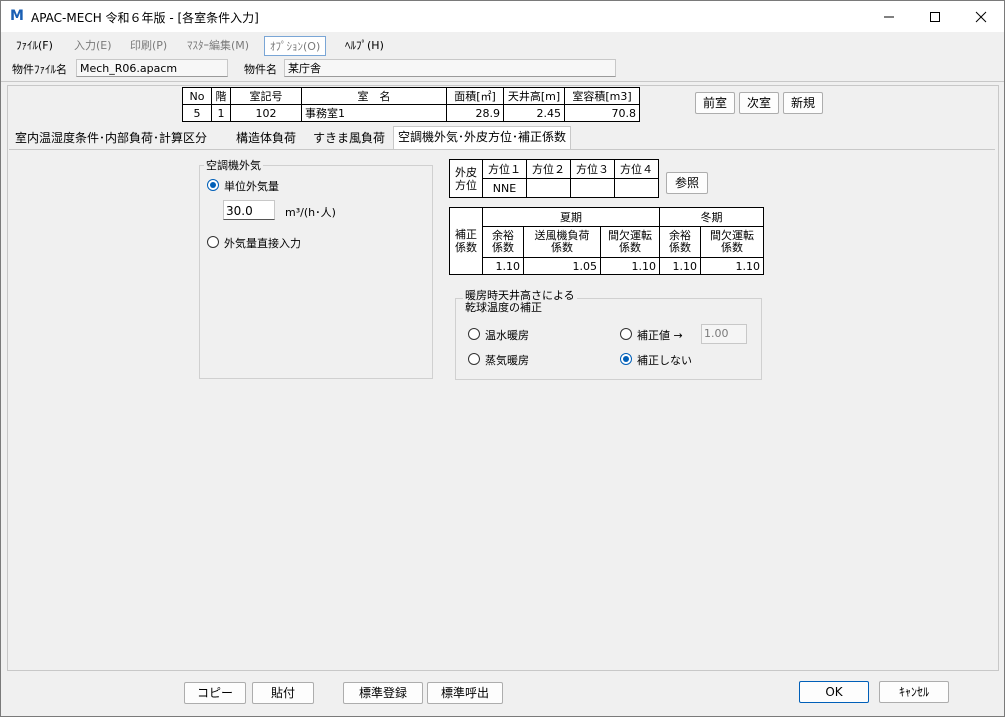 The width and height of the screenshot is (1005, 717). What do you see at coordinates (466, 178) in the screenshot?
I see `orientation-side-label: 外皮 方位` at bounding box center [466, 178].